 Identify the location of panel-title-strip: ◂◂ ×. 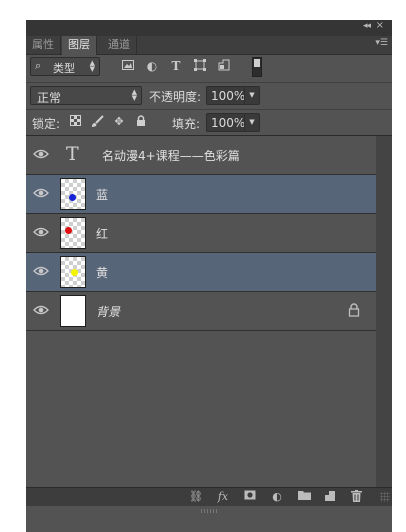
(209, 28).